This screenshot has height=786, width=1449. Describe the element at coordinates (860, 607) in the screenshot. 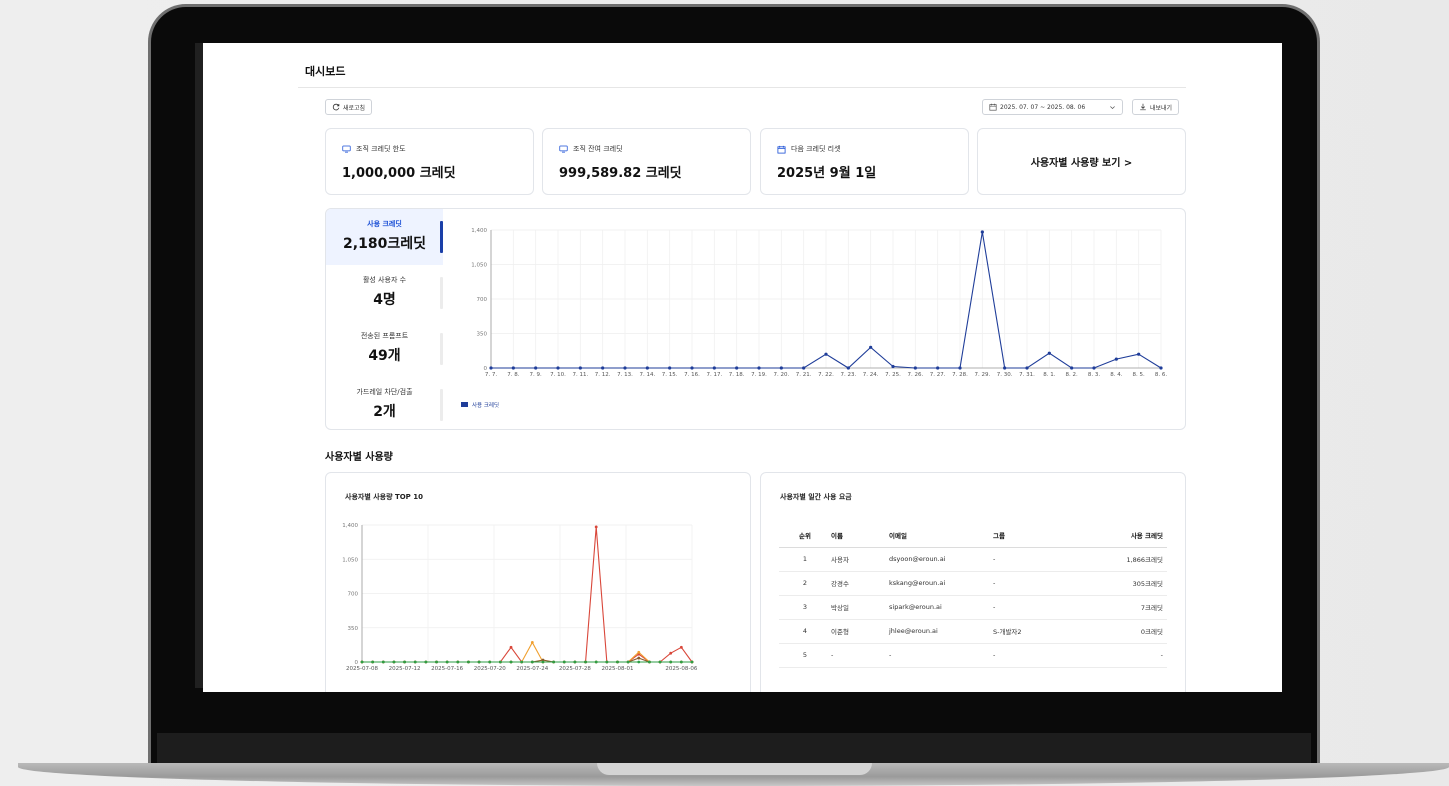

I see `cell-name: 박상일` at that location.